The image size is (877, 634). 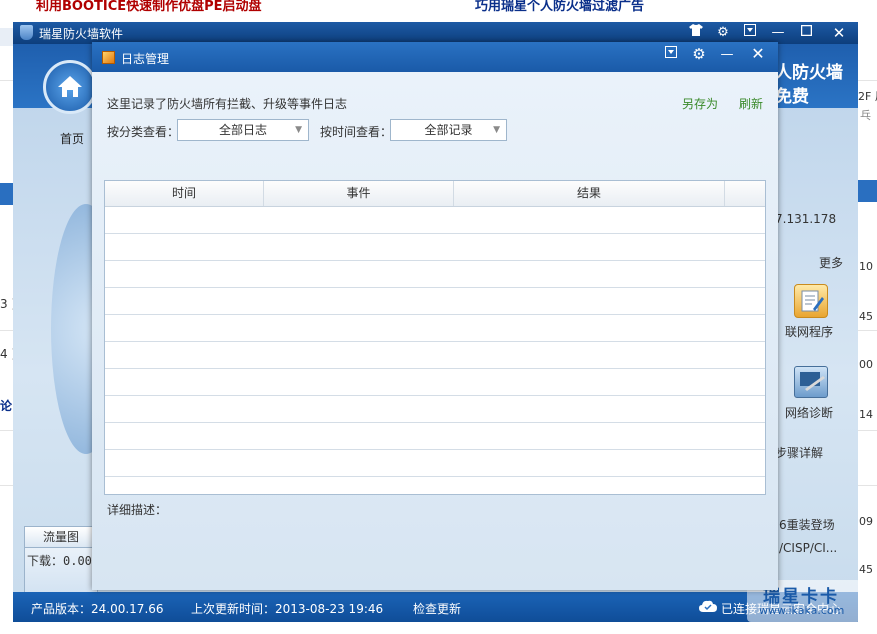 I want to click on network-program-label: 联网程序, so click(x=809, y=331).